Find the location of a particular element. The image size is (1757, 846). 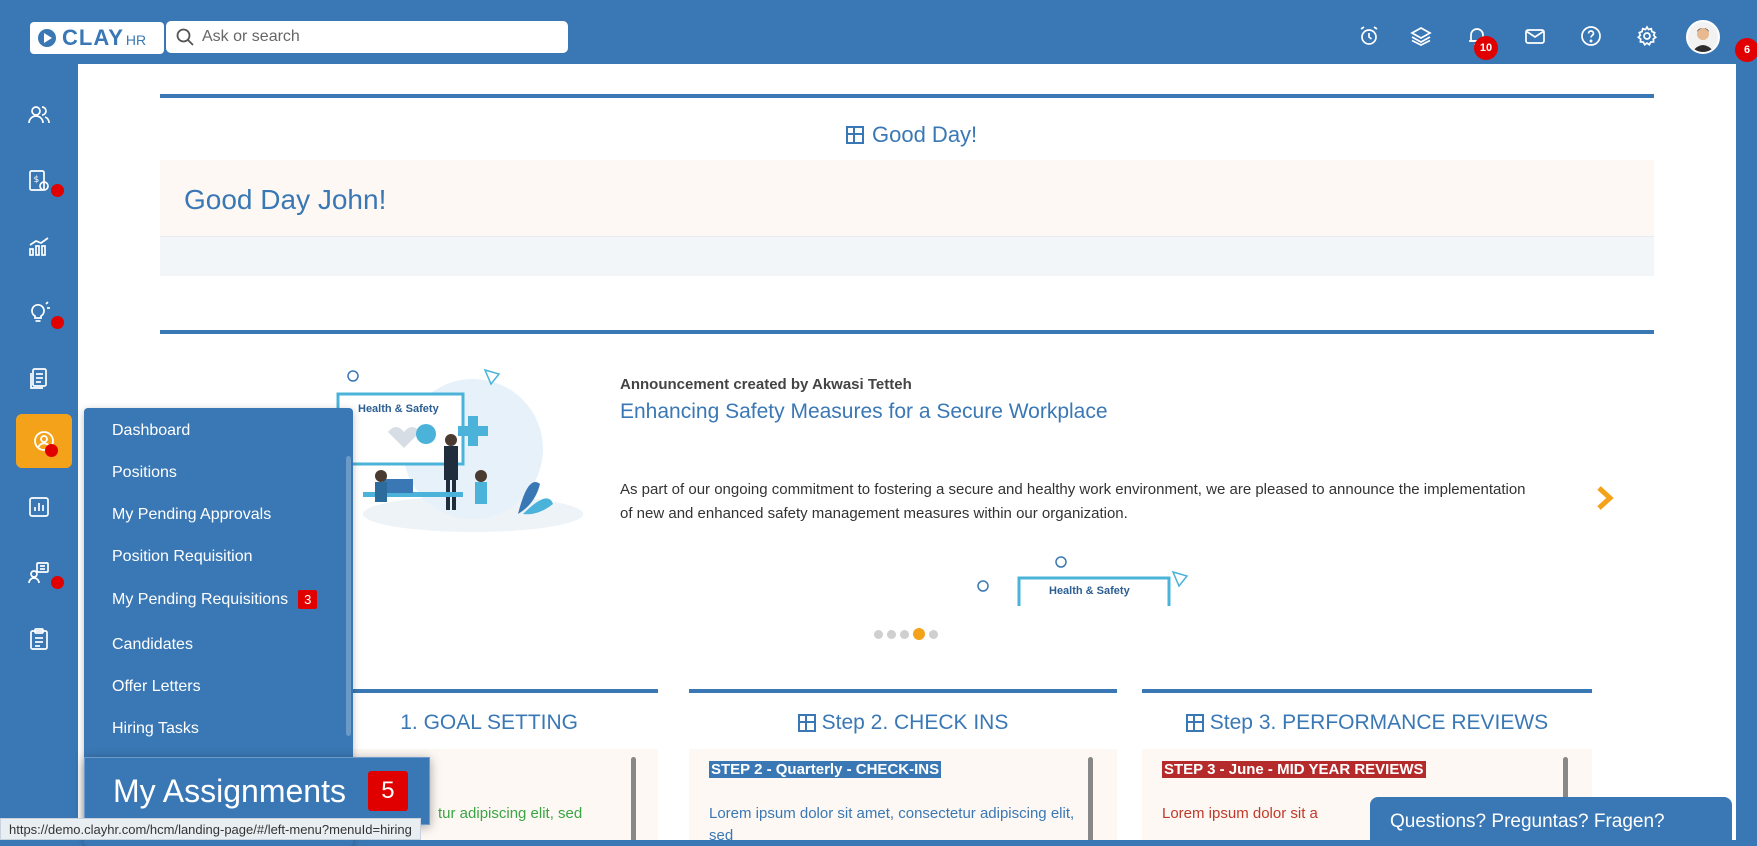

requisitions-count-badge: 3 is located at coordinates (308, 599).